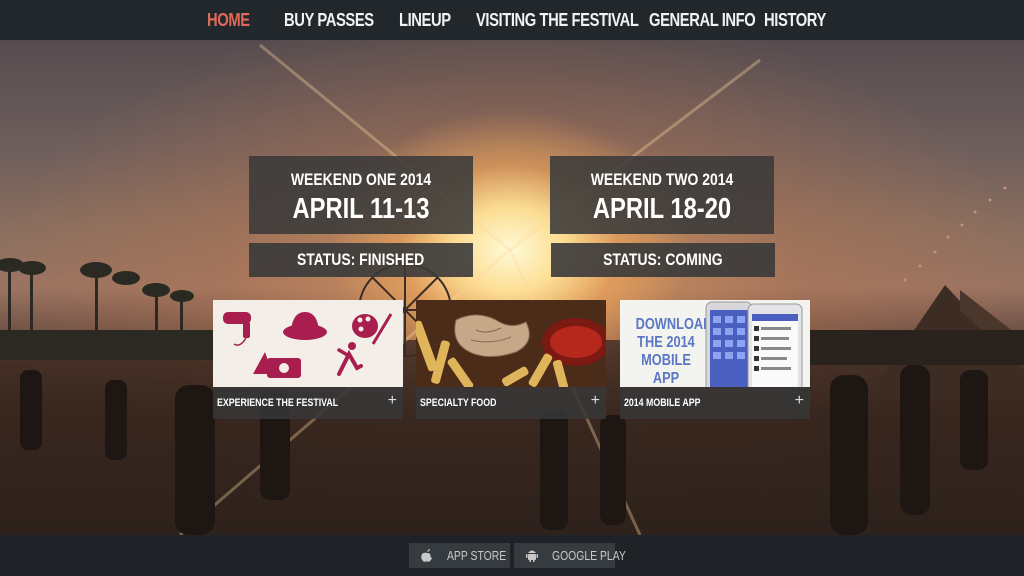  I want to click on nav-home: HOME, so click(228, 20).